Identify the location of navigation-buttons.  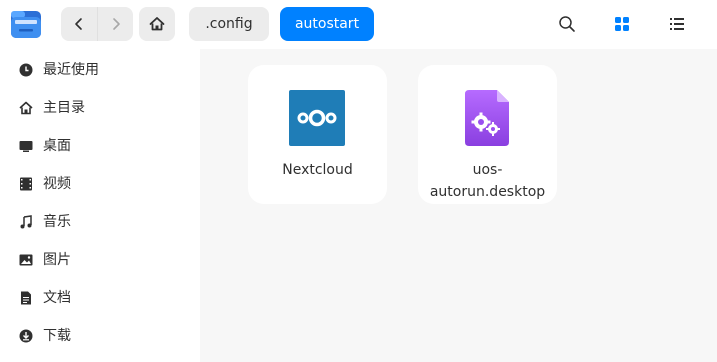
(97, 24).